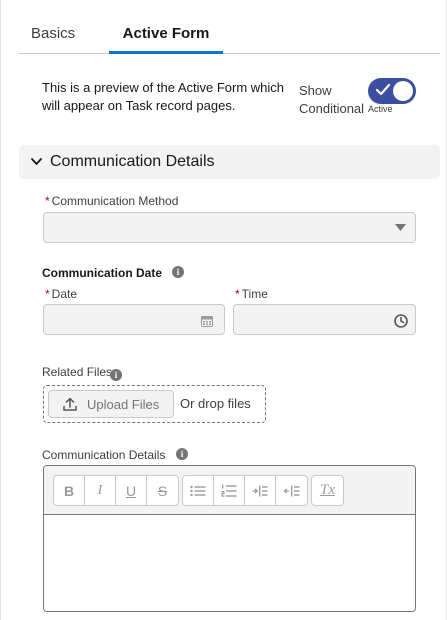  I want to click on date-input, so click(134, 319).